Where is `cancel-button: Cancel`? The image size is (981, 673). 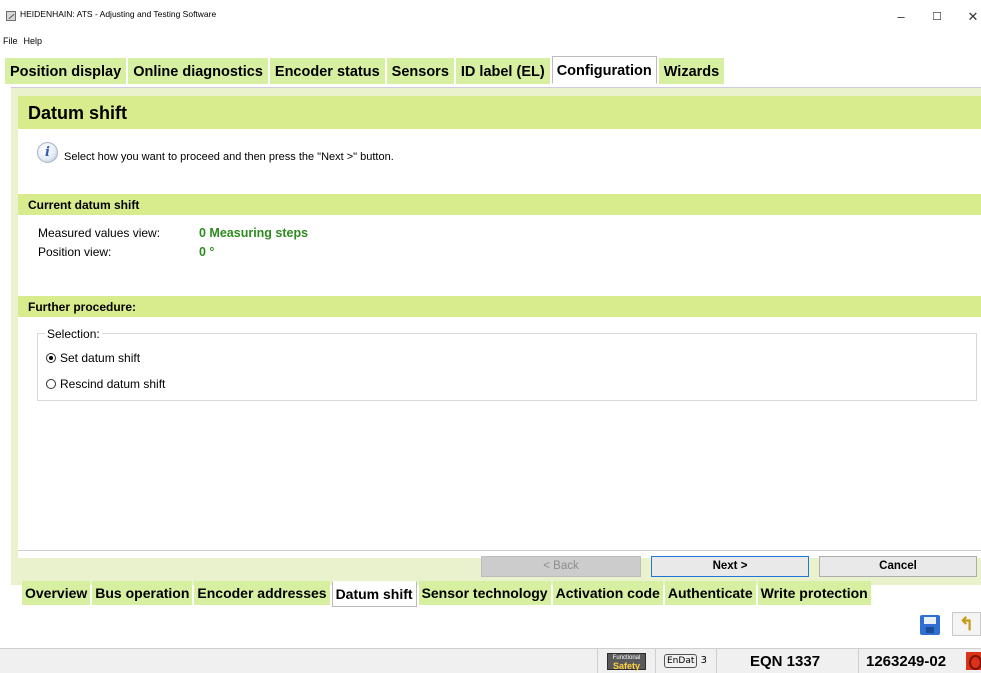 cancel-button: Cancel is located at coordinates (898, 566).